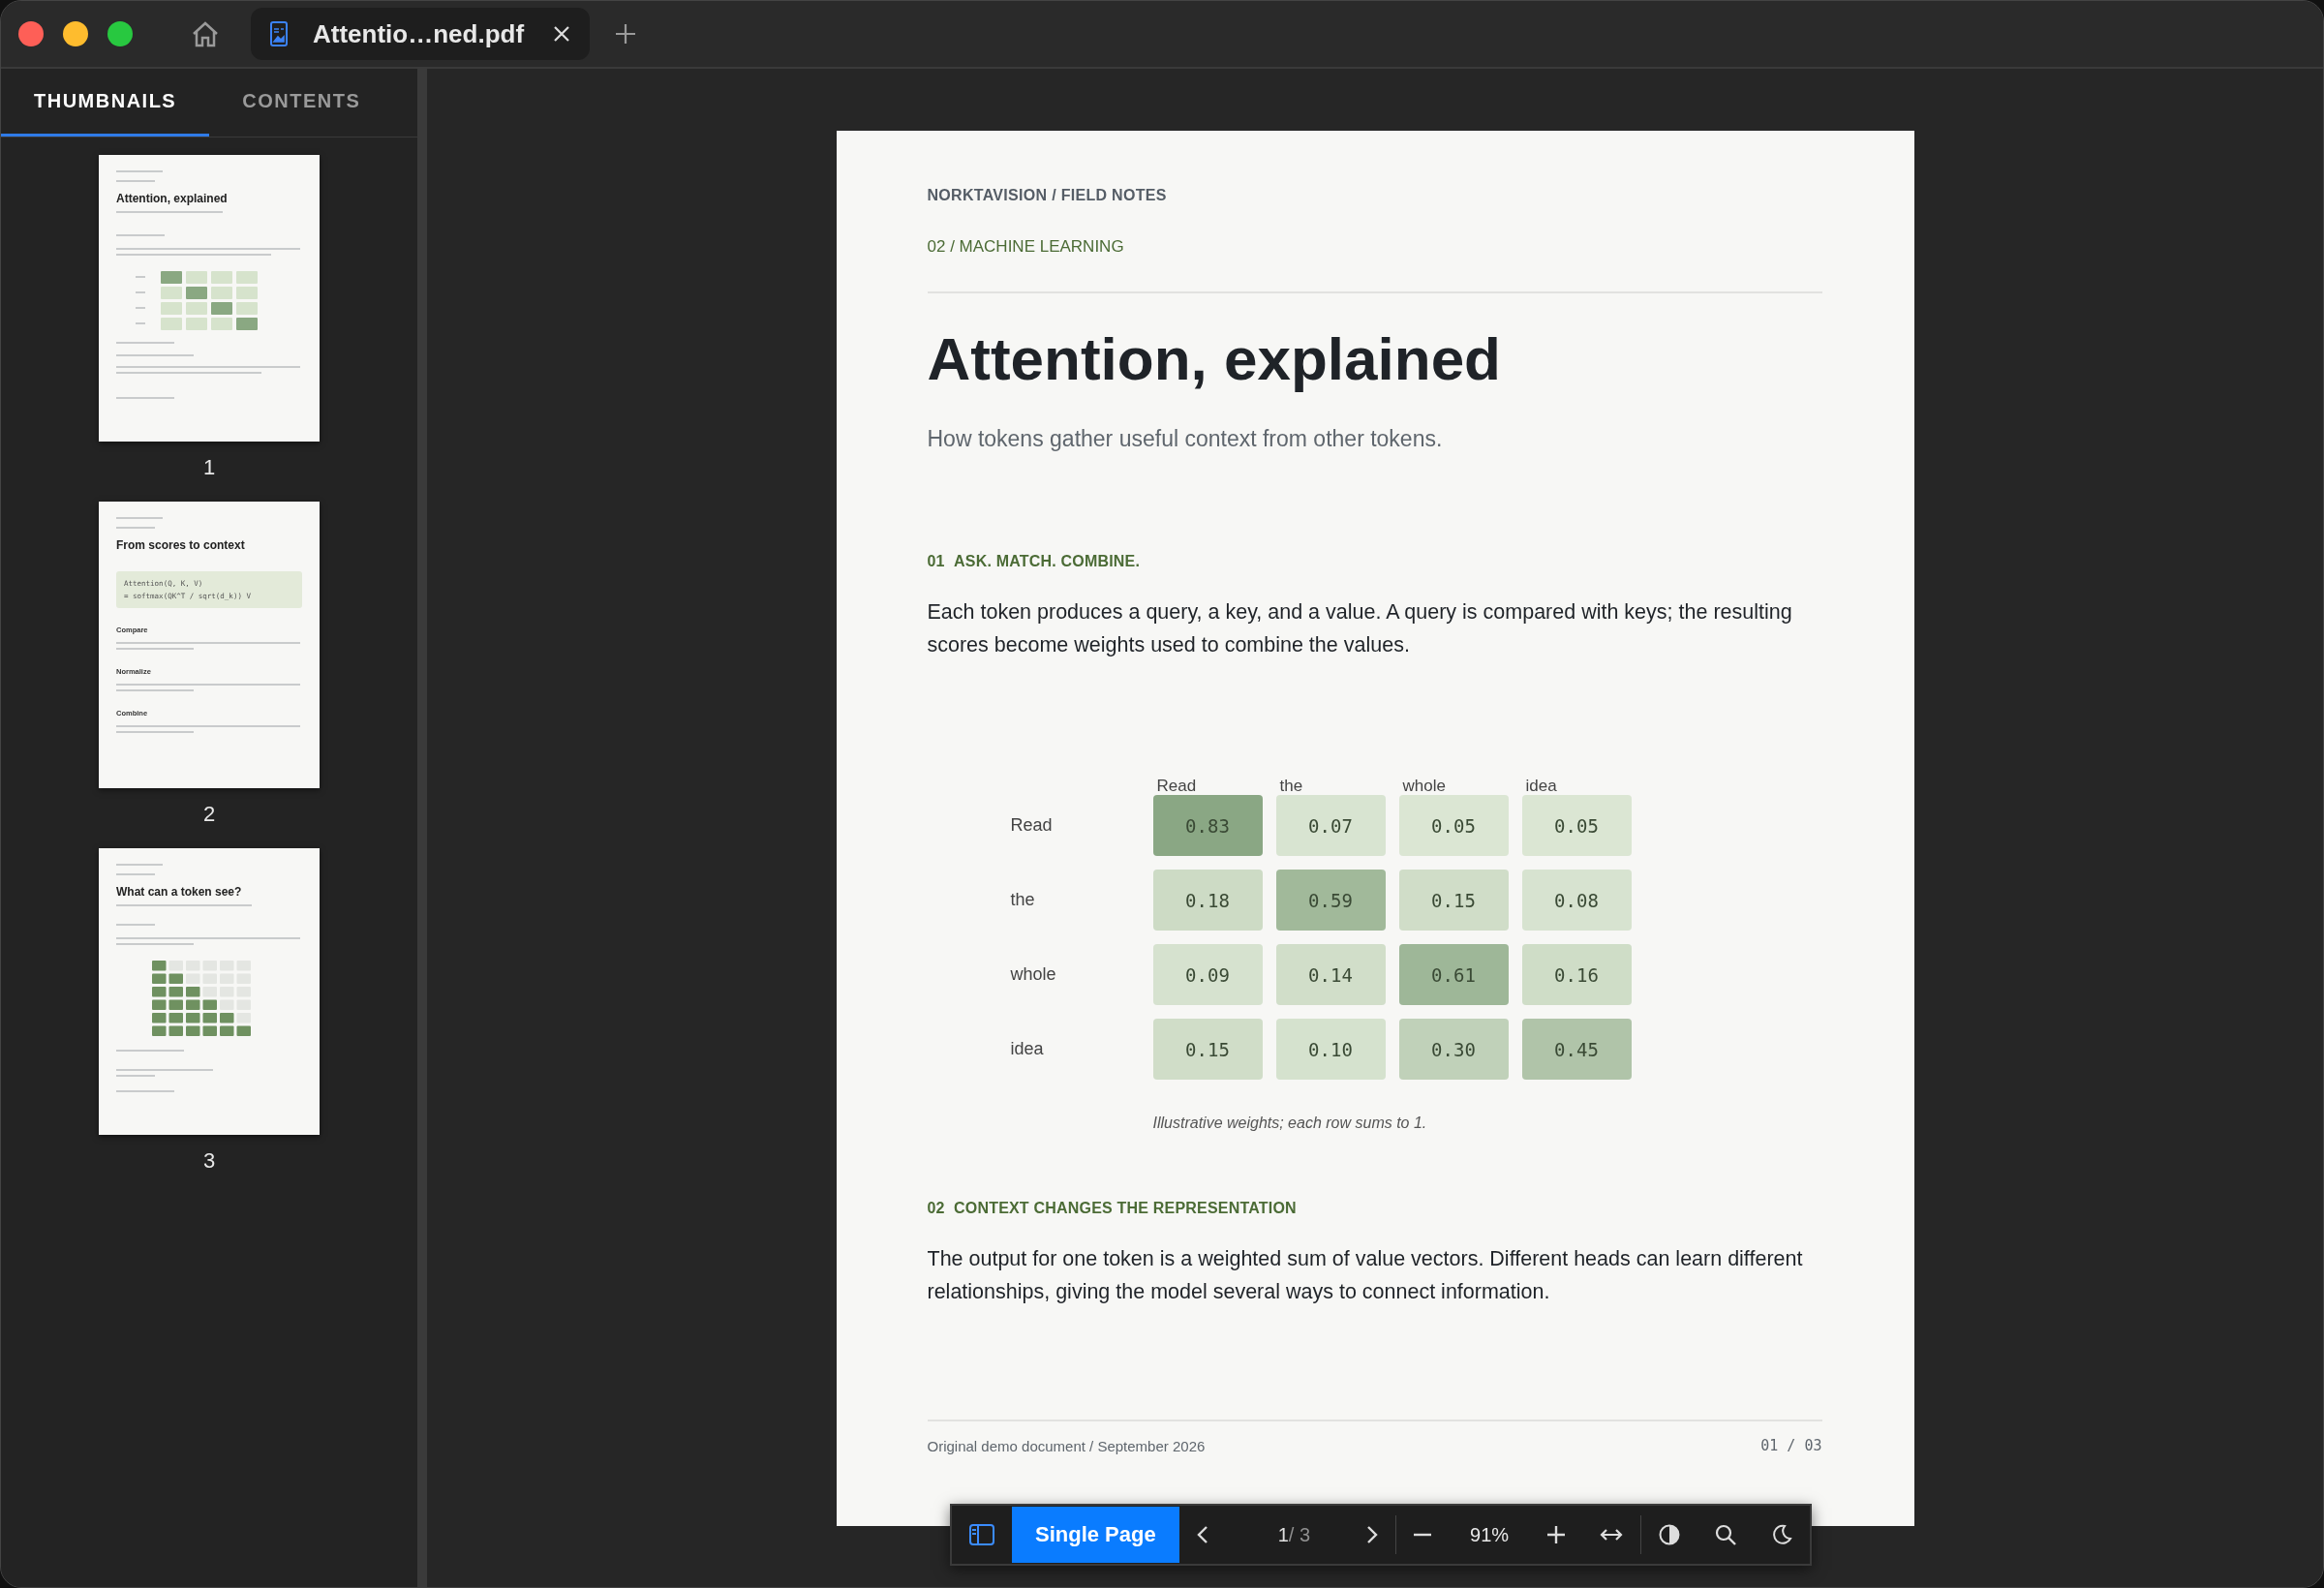 This screenshot has height=1588, width=2324. What do you see at coordinates (1207, 825) in the screenshot?
I see `weight-cell: 0.83` at bounding box center [1207, 825].